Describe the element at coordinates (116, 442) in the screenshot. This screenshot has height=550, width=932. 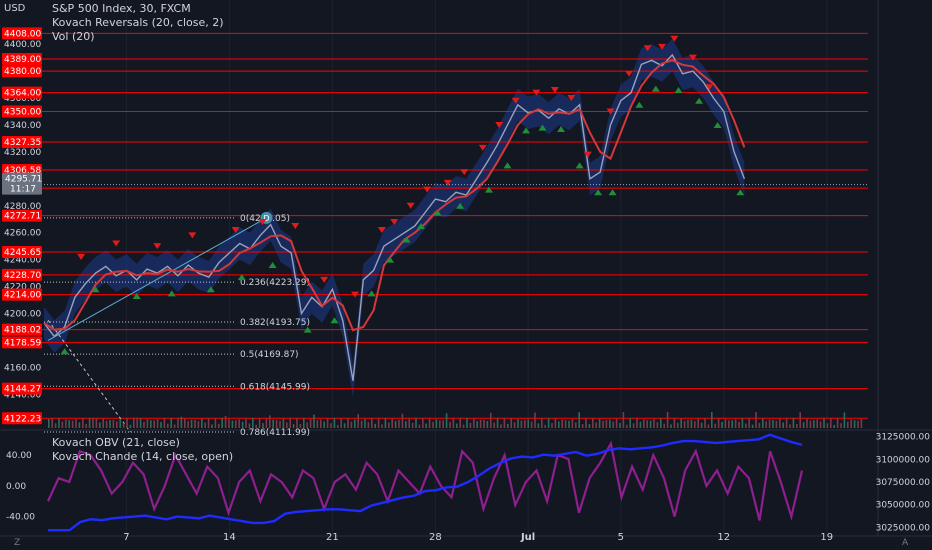
I see `indicator-kovach-obv: Kovach OBV (21, close)` at that location.